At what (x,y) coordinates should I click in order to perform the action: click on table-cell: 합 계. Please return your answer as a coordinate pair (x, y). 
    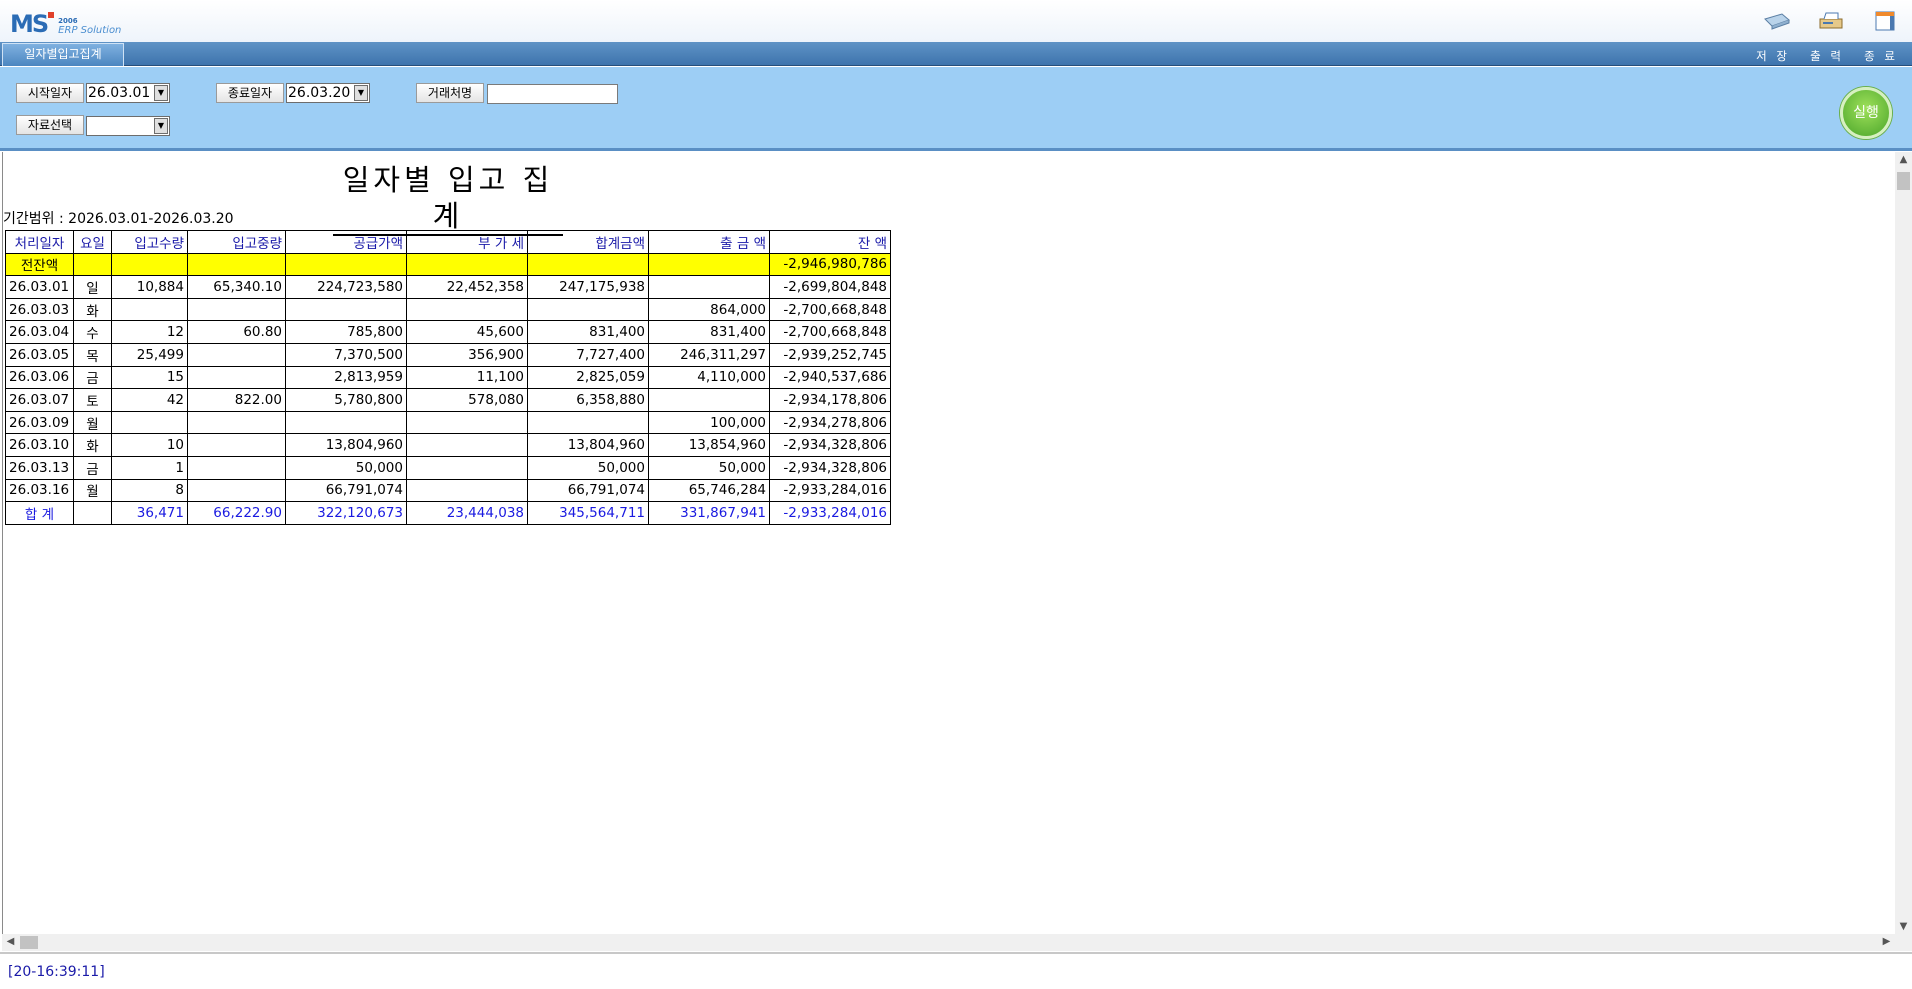
    Looking at the image, I should click on (39, 513).